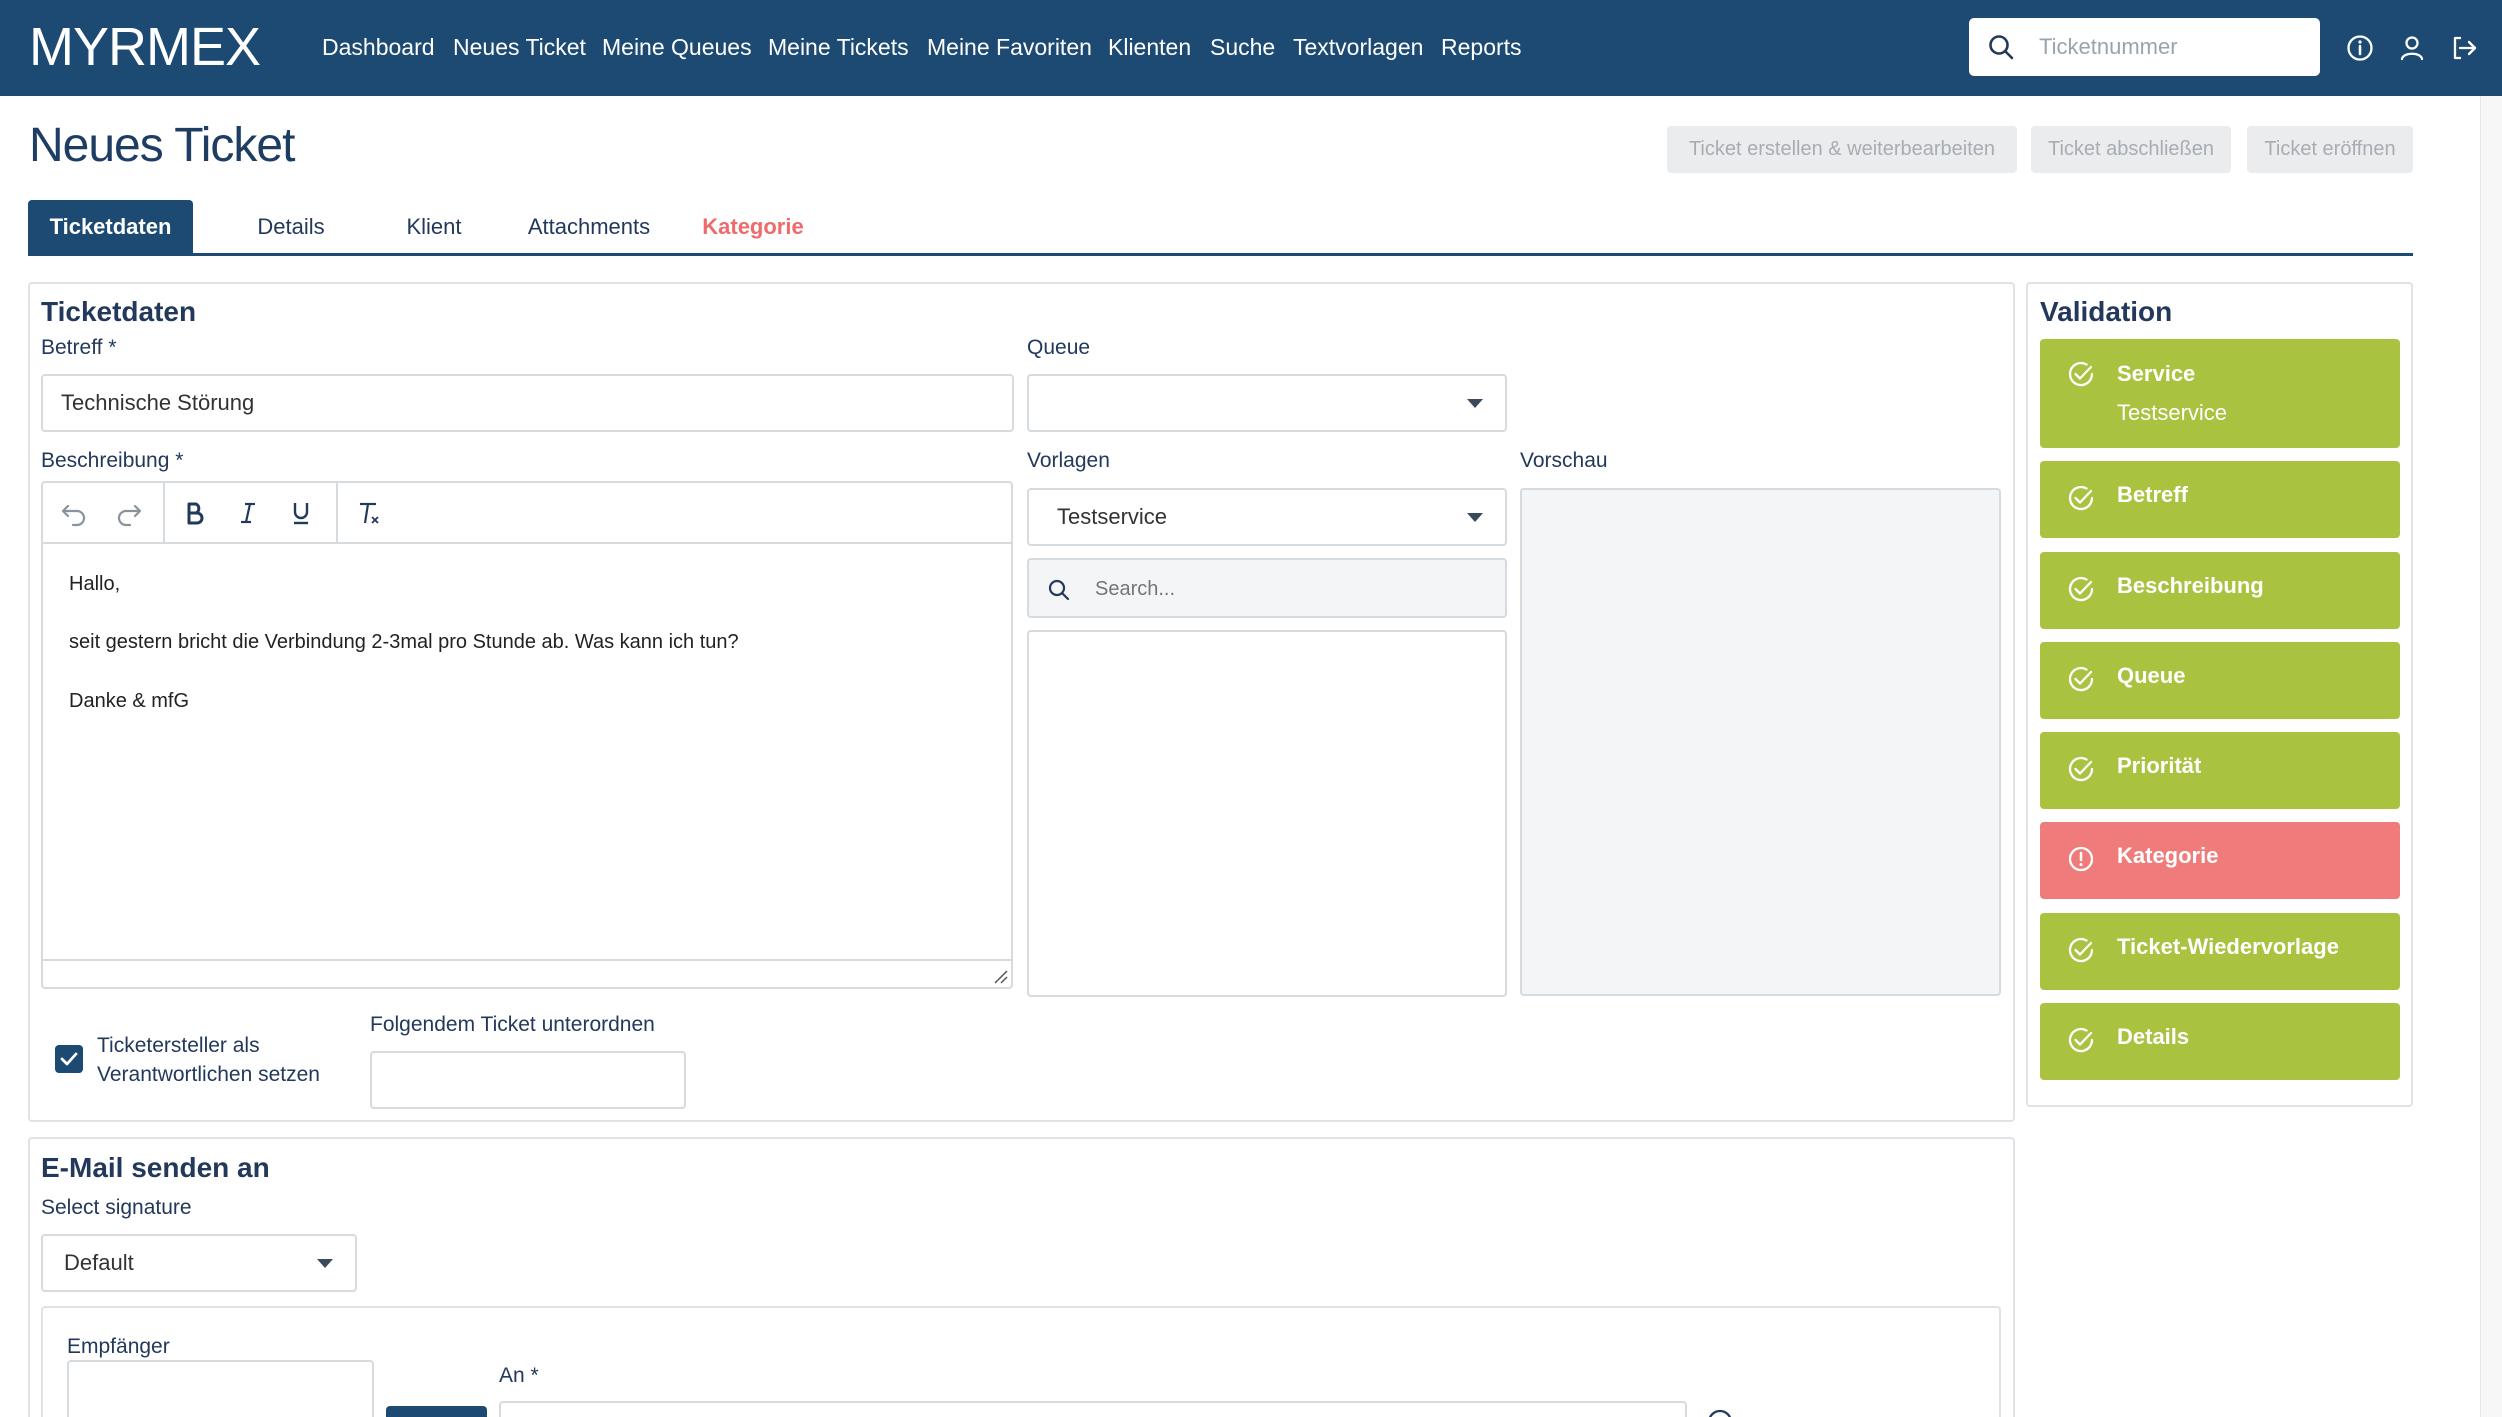 The width and height of the screenshot is (2502, 1417). Describe the element at coordinates (2131, 149) in the screenshot. I see `close-ticket-button: Ticket abschließen` at that location.